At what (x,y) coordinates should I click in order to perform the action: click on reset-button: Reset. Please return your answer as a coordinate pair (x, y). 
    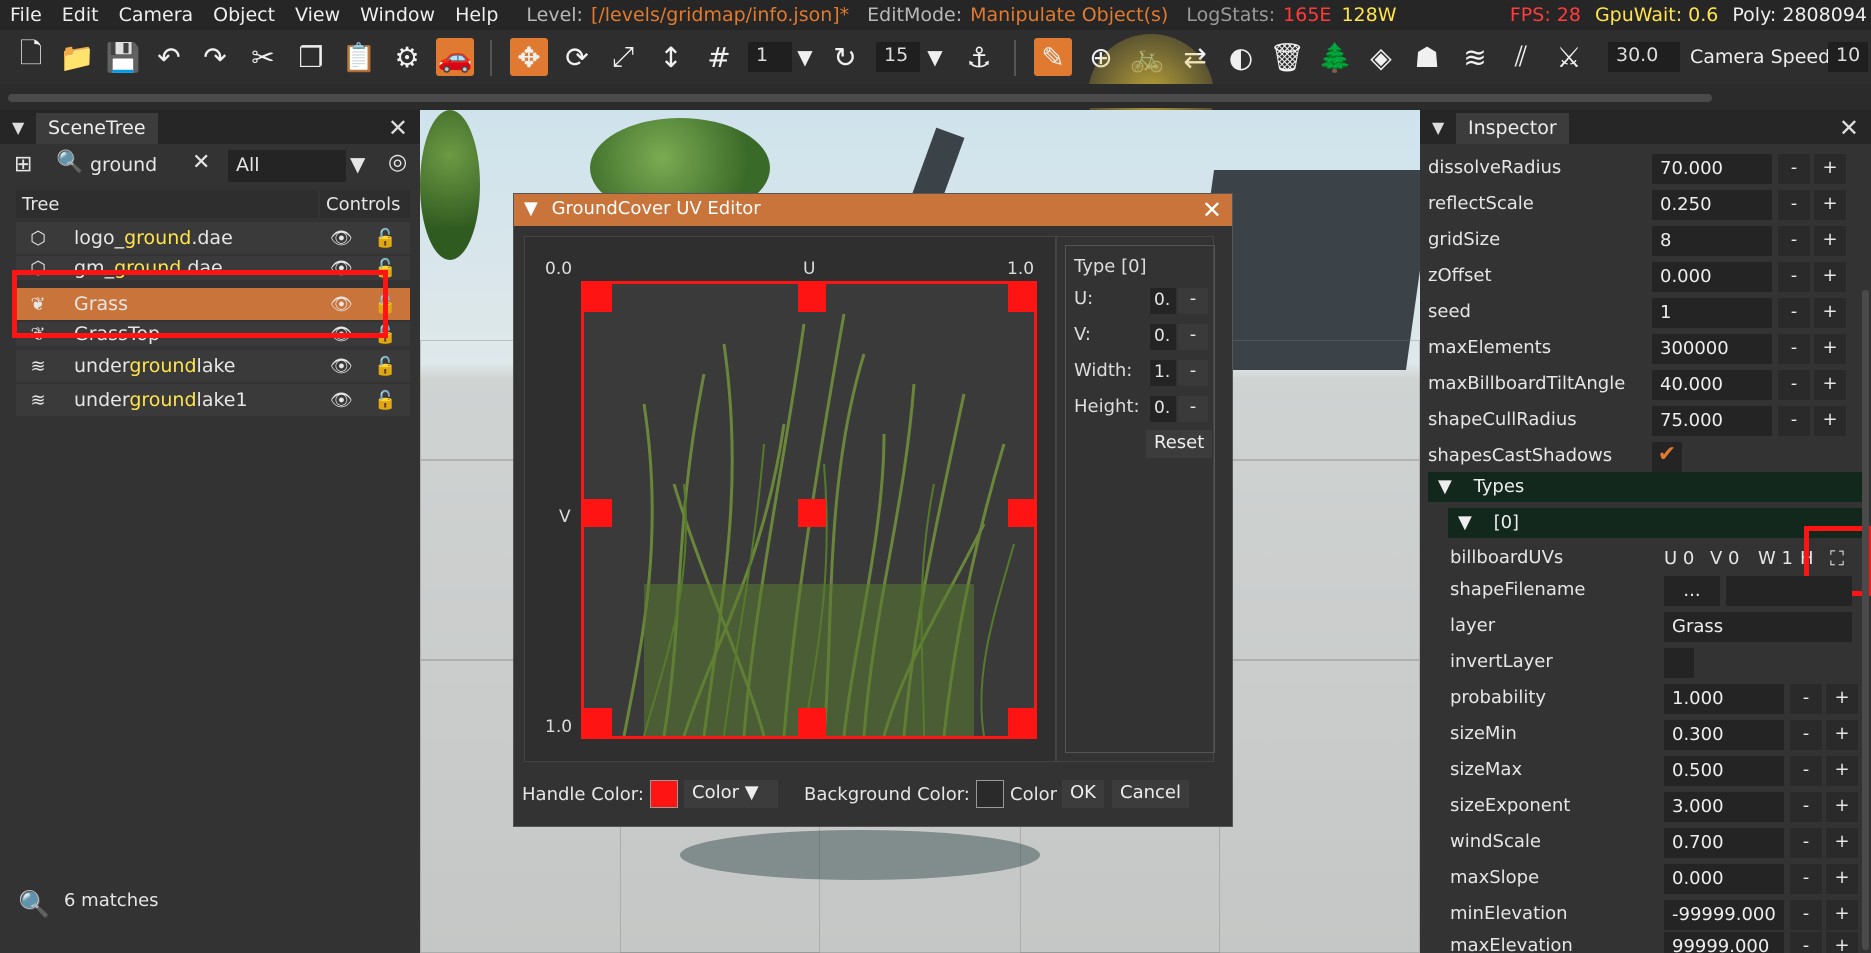
    Looking at the image, I should click on (1179, 444).